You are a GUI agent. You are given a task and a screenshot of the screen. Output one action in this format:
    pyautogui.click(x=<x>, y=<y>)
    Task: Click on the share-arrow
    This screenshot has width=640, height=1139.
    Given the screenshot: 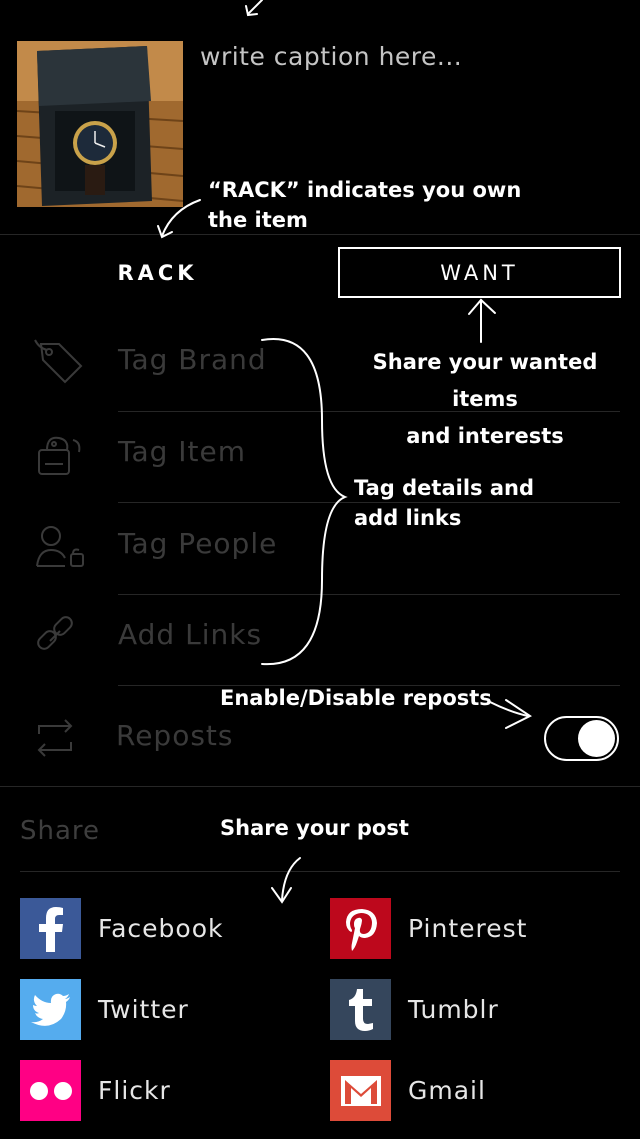 What is the action you would take?
    pyautogui.click(x=291, y=879)
    